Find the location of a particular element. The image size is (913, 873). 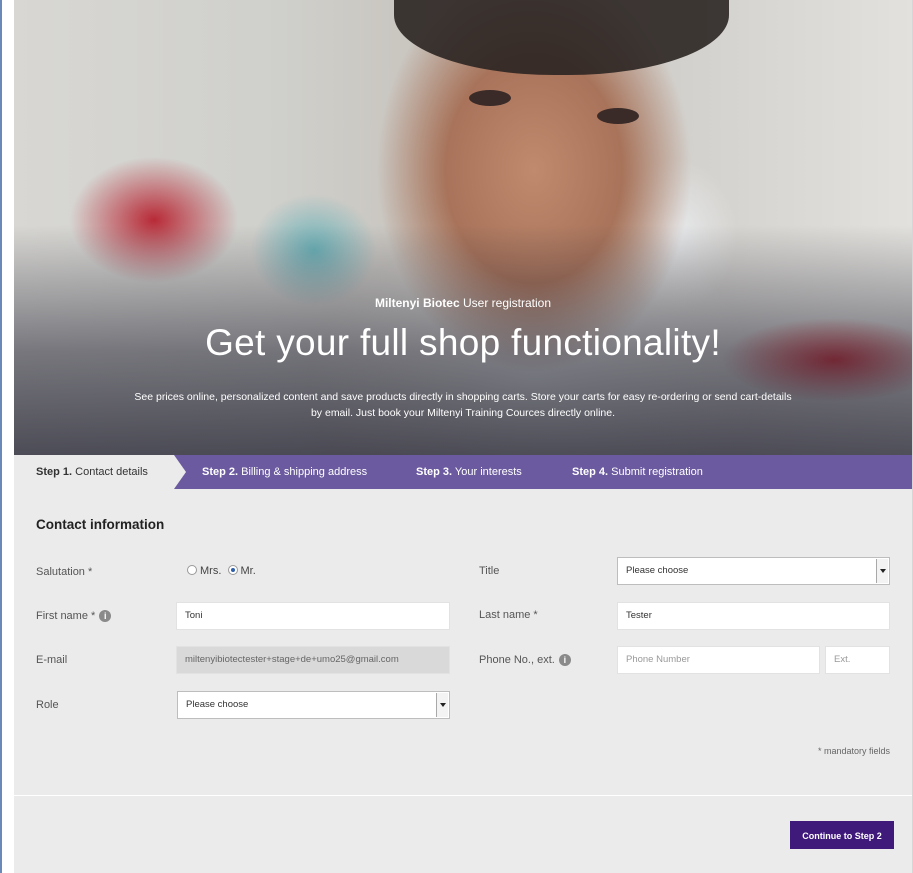

radio-mr-label: Mr. is located at coordinates (248, 571).